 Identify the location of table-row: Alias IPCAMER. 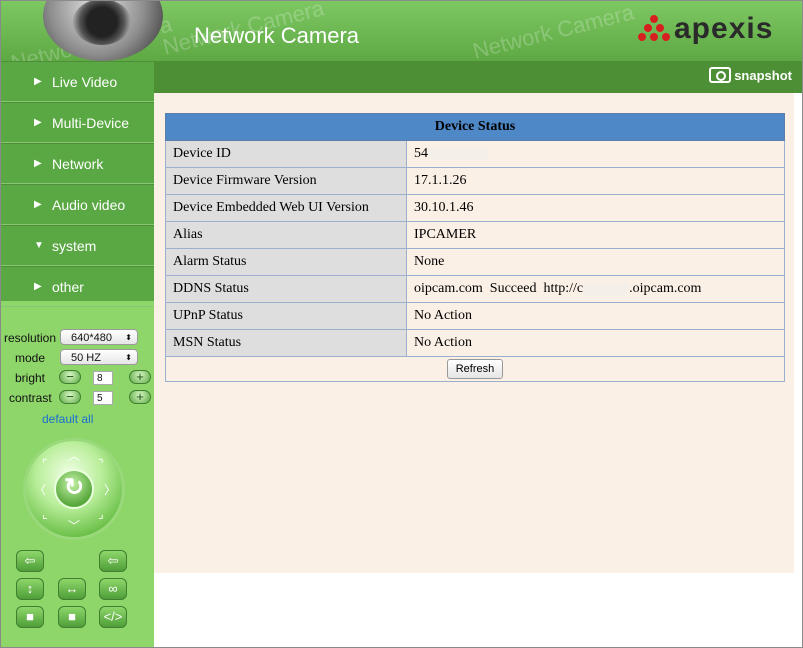
(475, 235).